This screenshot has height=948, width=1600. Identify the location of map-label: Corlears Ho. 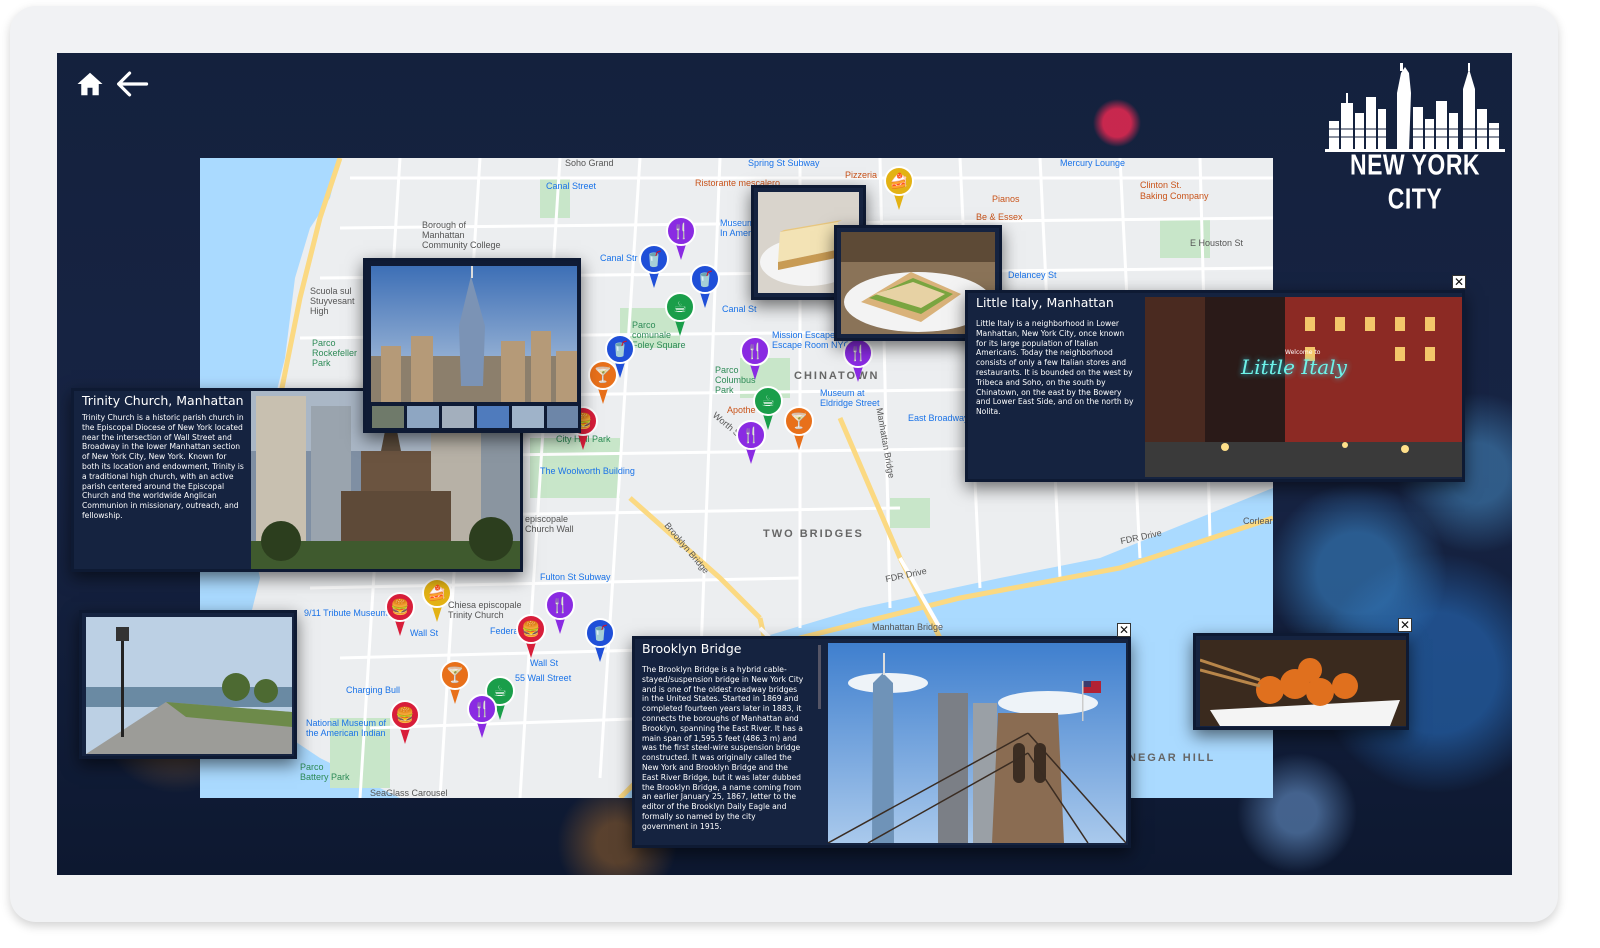
(1258, 521).